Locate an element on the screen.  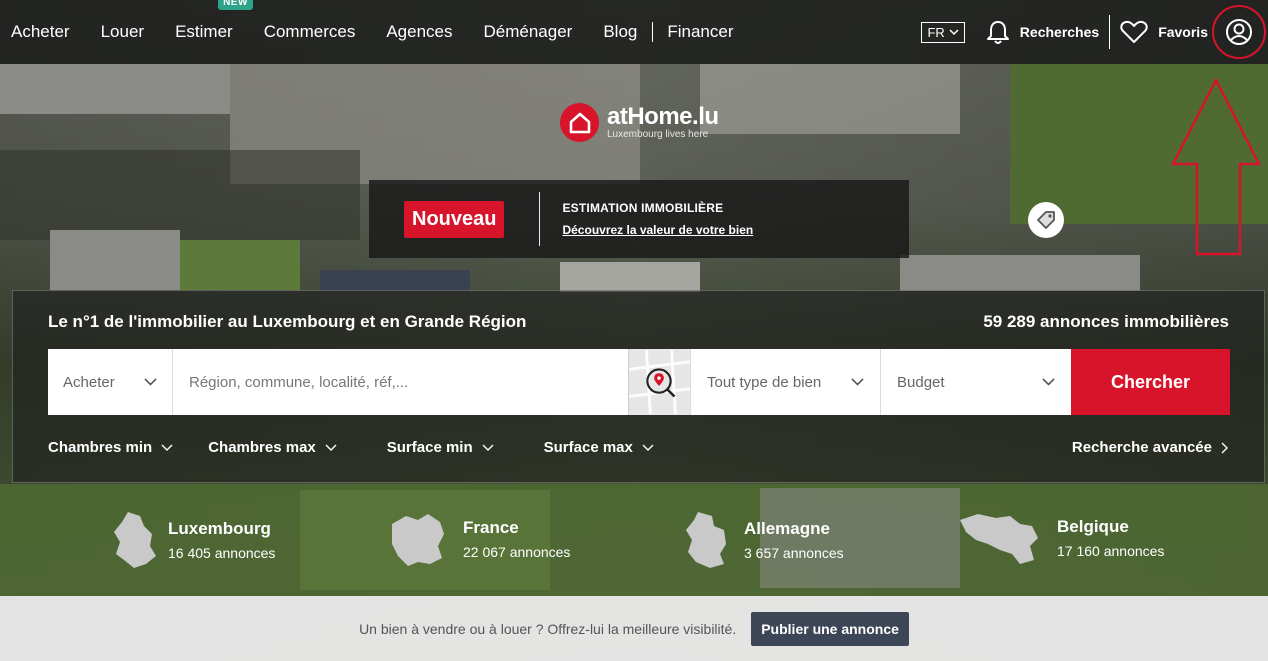
nav-agences: Agences is located at coordinates (419, 32).